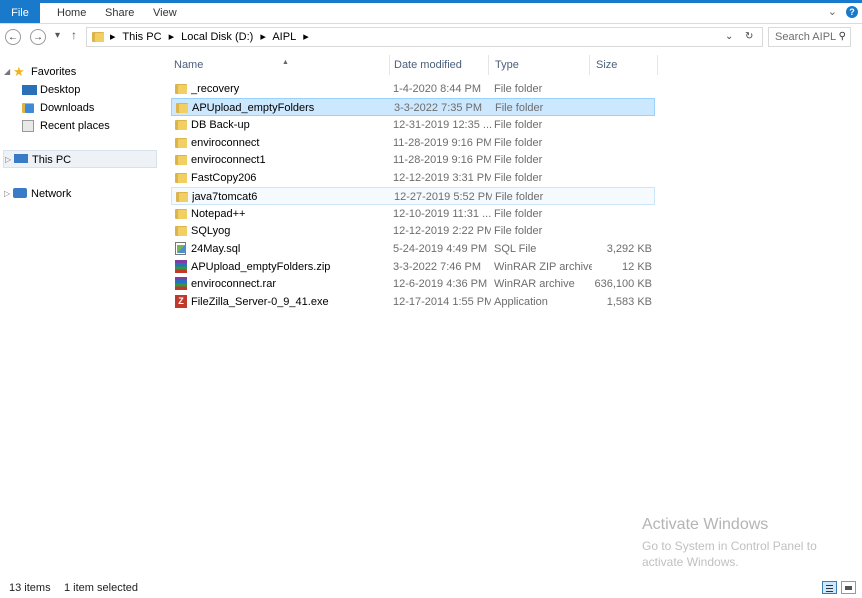 The width and height of the screenshot is (862, 598). What do you see at coordinates (119, 13) in the screenshot?
I see `tab-share: Share` at bounding box center [119, 13].